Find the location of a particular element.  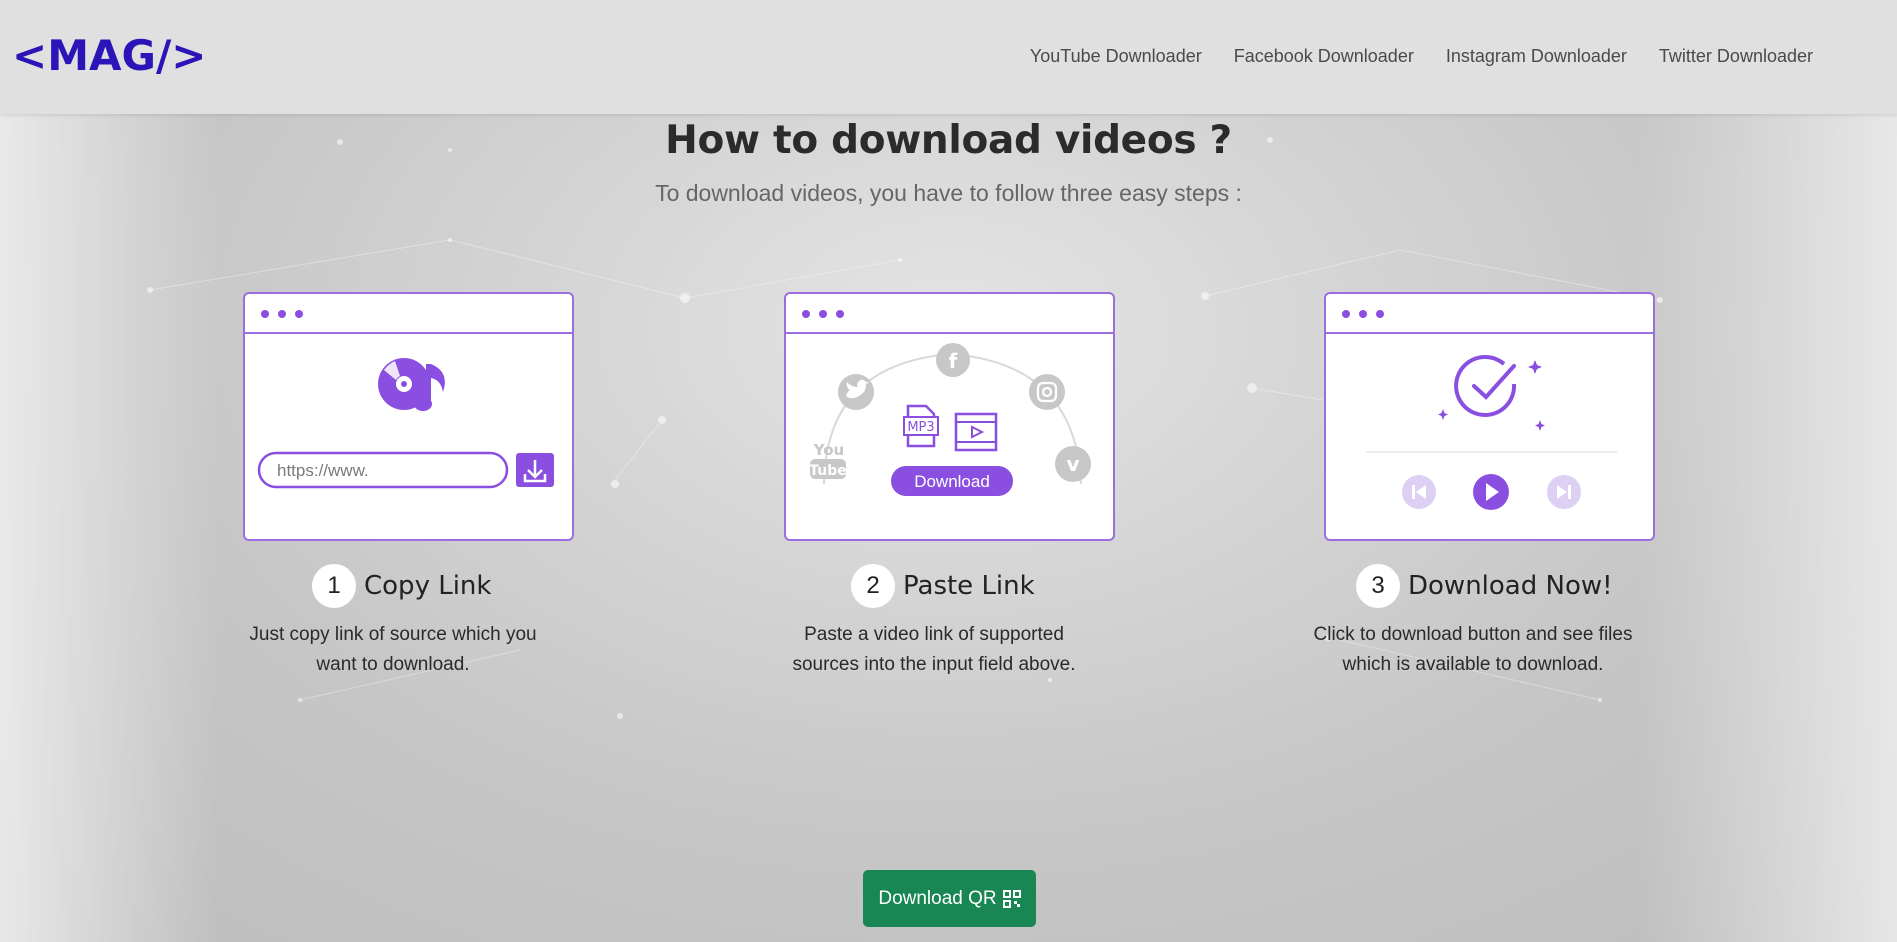

svg-text: Tube is located at coordinates (828, 471).